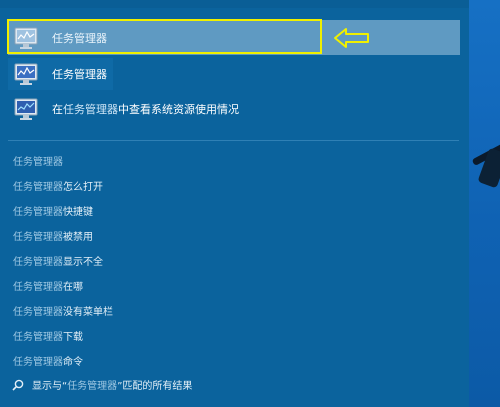 The image size is (500, 407). I want to click on desktop-background, so click(484, 203).